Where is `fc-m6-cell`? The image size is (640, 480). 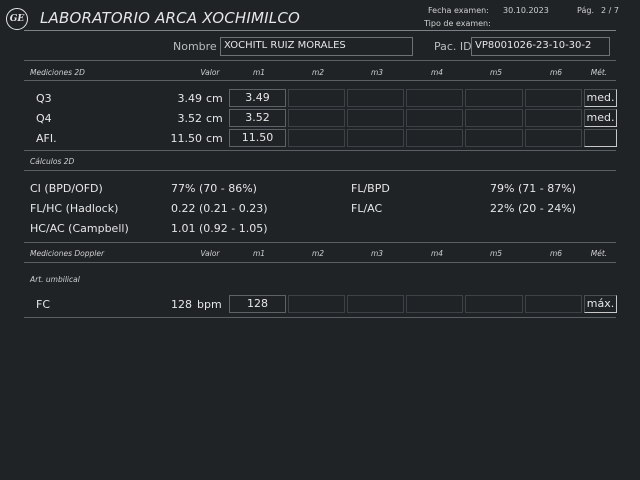 fc-m6-cell is located at coordinates (553, 304).